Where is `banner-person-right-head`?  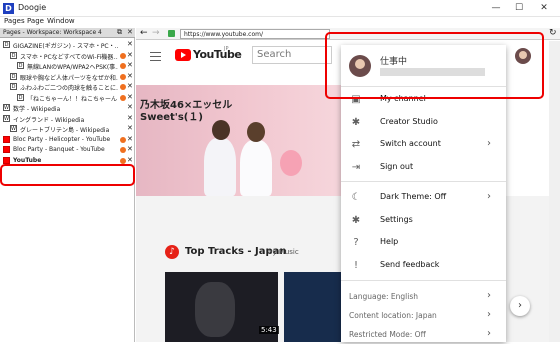 banner-person-right-head is located at coordinates (256, 132).